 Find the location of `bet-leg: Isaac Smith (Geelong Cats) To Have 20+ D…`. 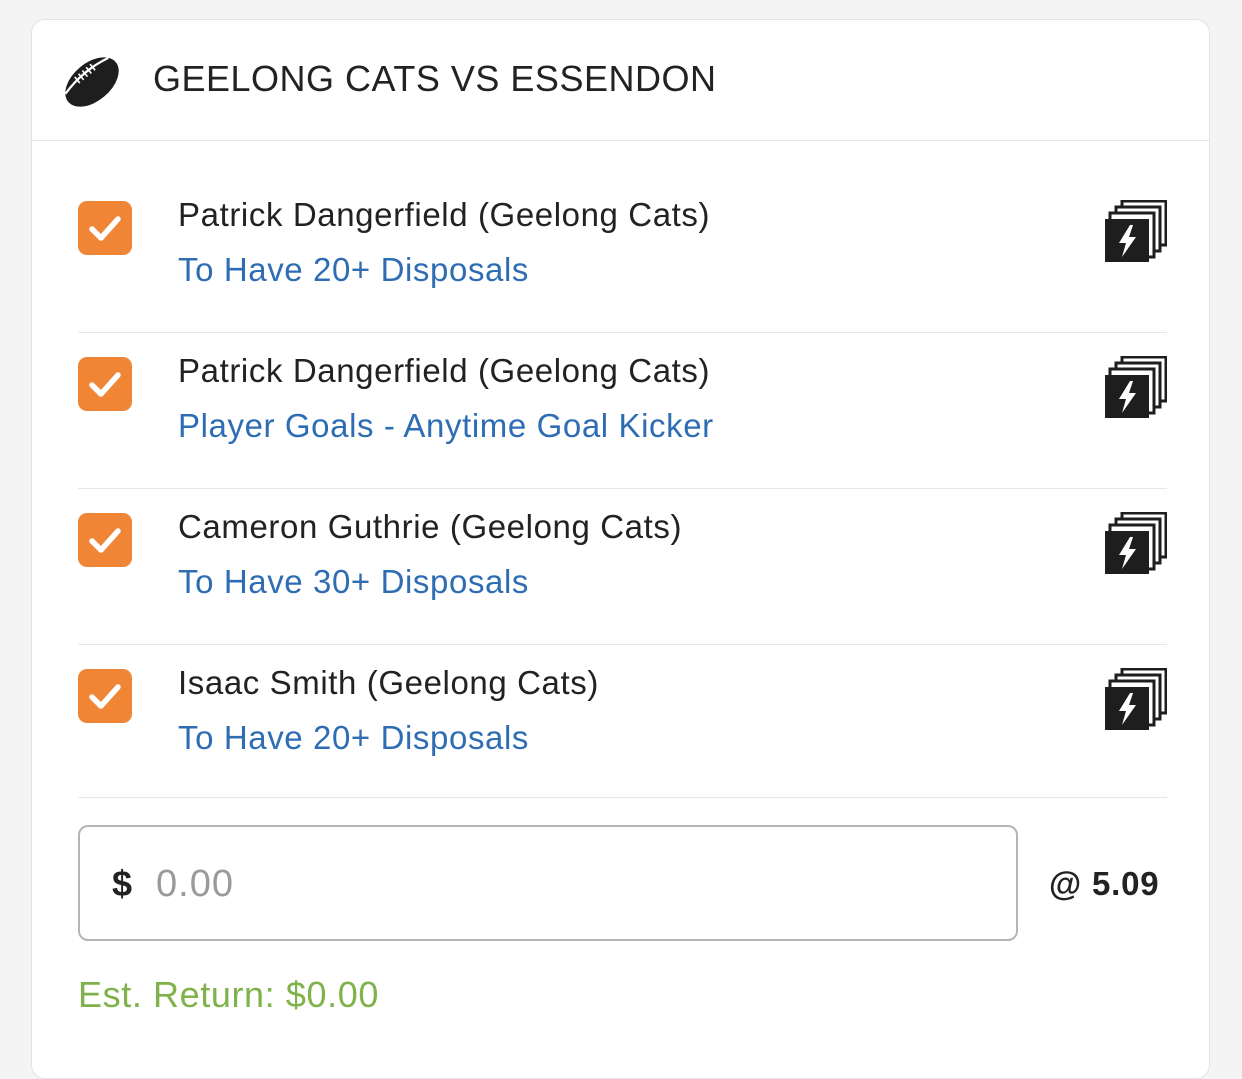

bet-leg: Isaac Smith (Geelong Cats) To Have 20+ D… is located at coordinates (622, 721).